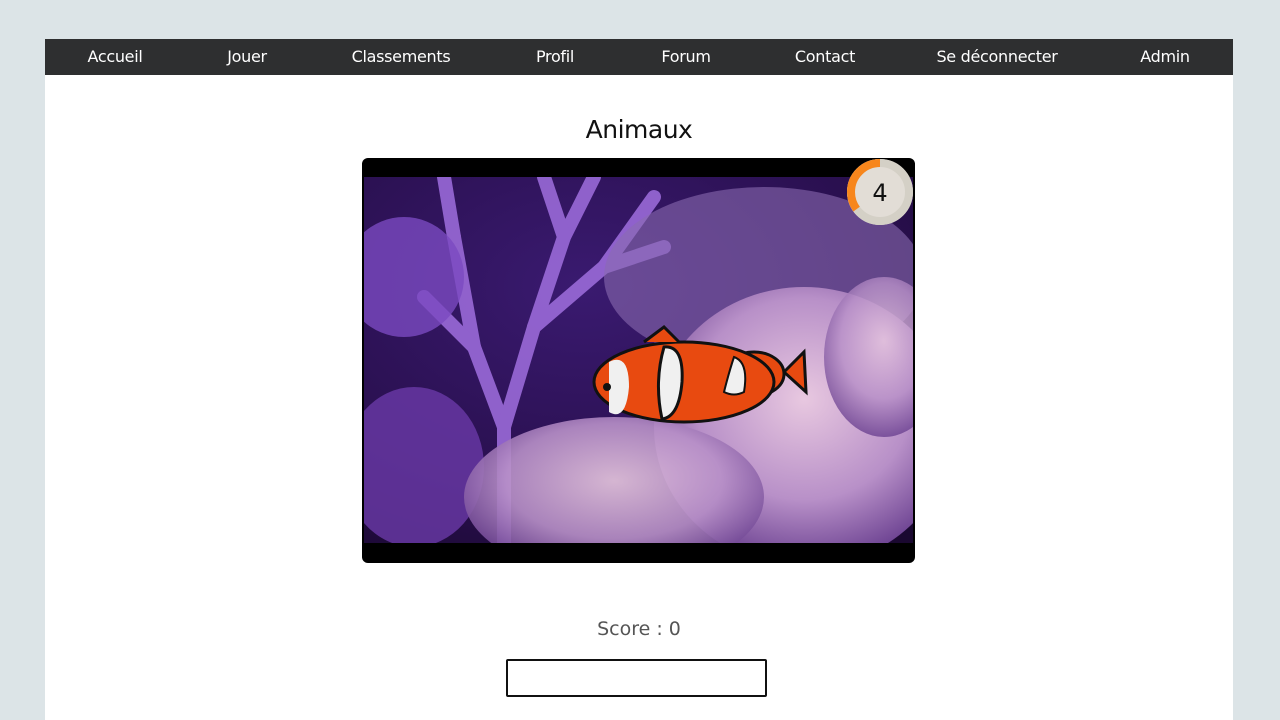  I want to click on score-label: Score : 0, so click(639, 629).